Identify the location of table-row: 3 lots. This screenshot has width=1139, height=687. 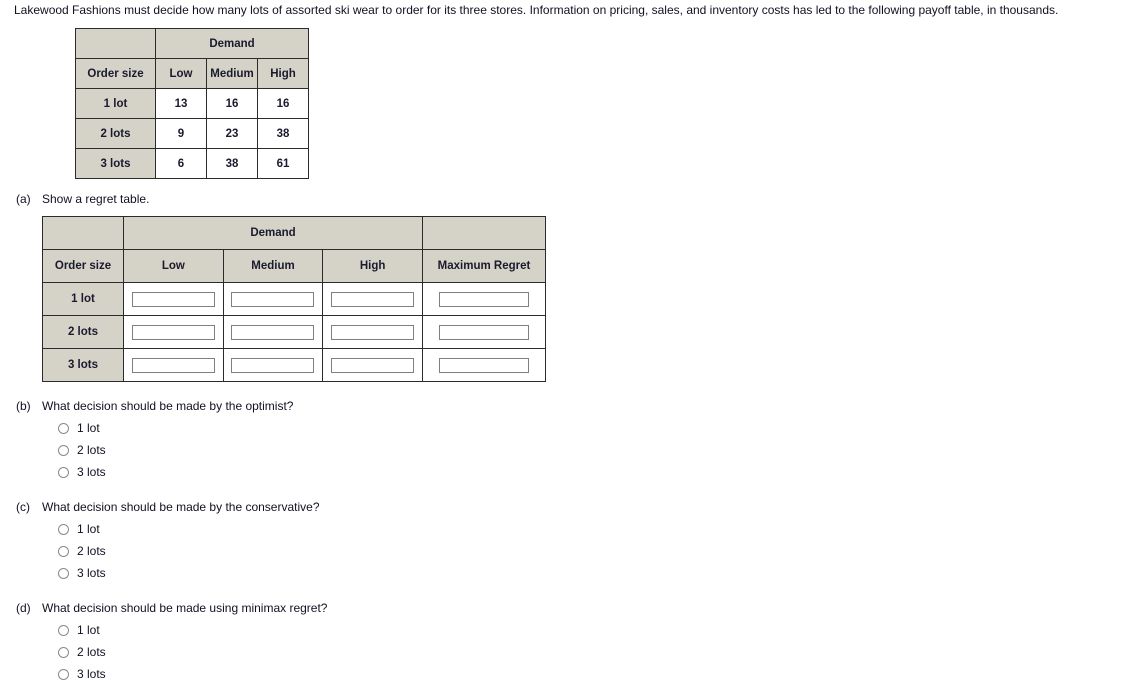
(294, 365).